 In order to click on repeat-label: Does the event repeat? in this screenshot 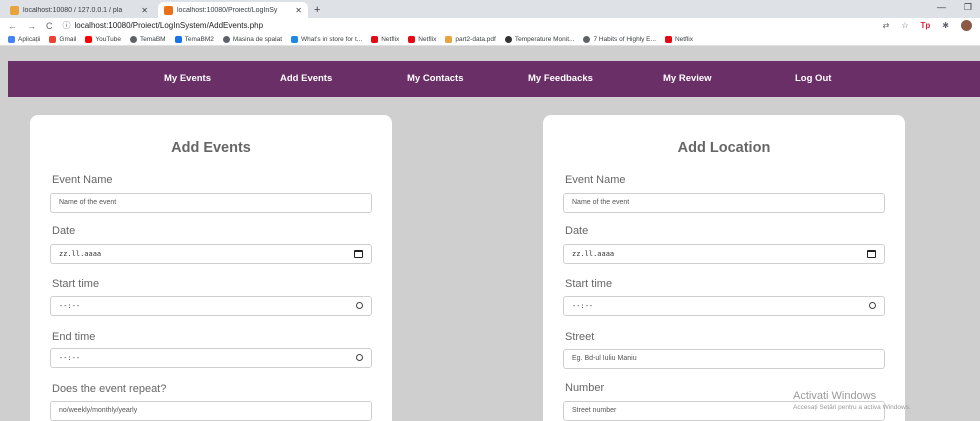, I will do `click(109, 389)`.